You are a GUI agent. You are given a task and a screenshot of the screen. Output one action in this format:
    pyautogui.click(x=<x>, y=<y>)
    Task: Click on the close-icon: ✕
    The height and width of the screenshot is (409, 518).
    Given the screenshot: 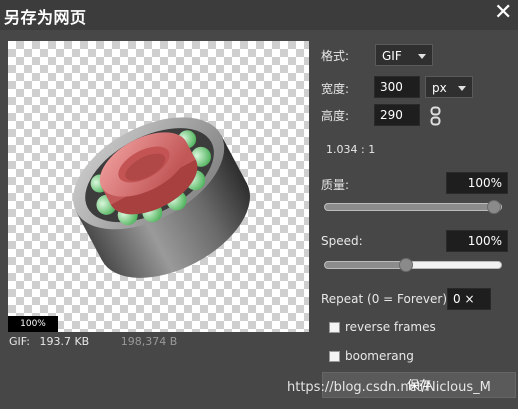 What is the action you would take?
    pyautogui.click(x=503, y=13)
    